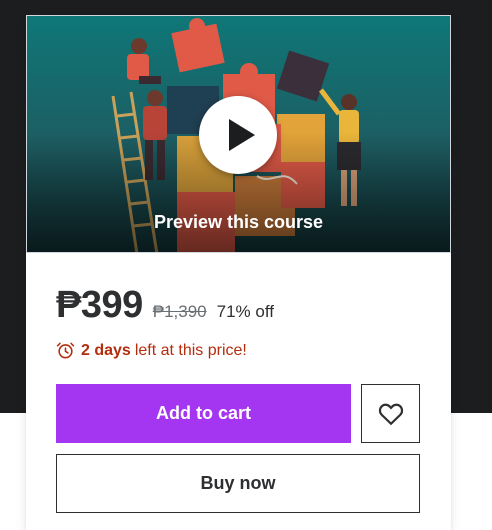 The width and height of the screenshot is (492, 530). I want to click on play-icon, so click(242, 135).